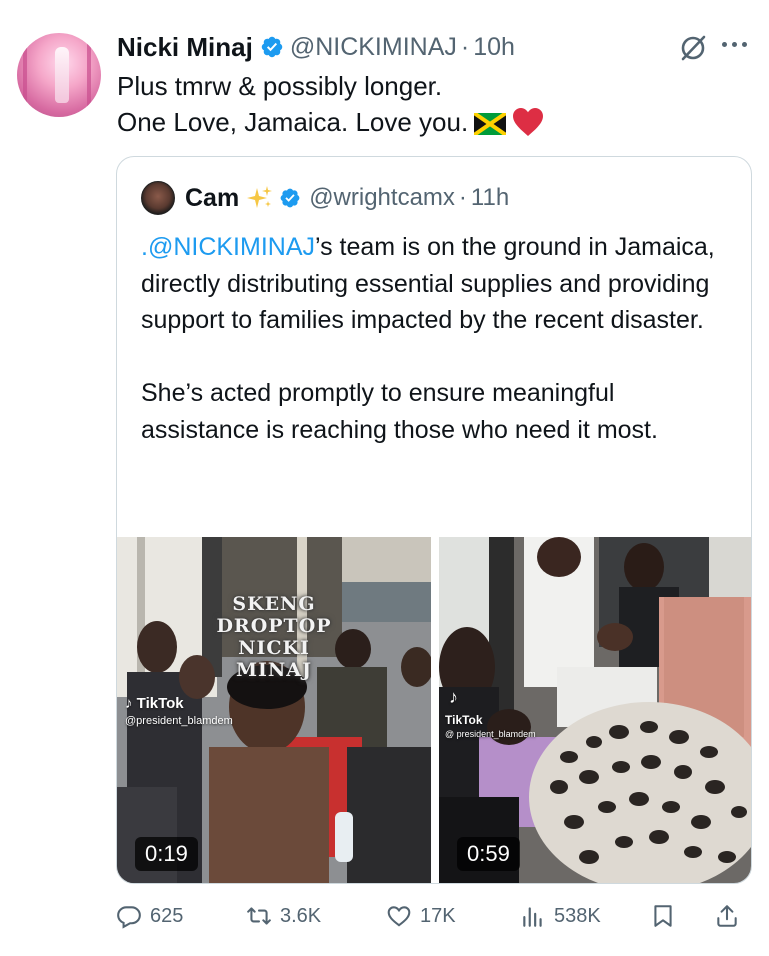 This screenshot has width=769, height=956. I want to click on author-name: Nicki Minaj, so click(185, 47).